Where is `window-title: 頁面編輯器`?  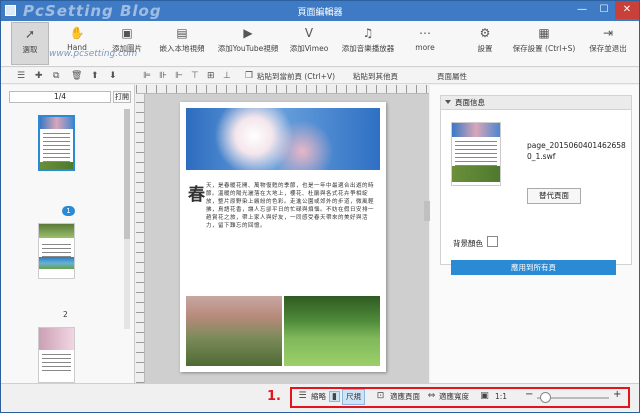 window-title: 頁面編輯器 is located at coordinates (320, 13).